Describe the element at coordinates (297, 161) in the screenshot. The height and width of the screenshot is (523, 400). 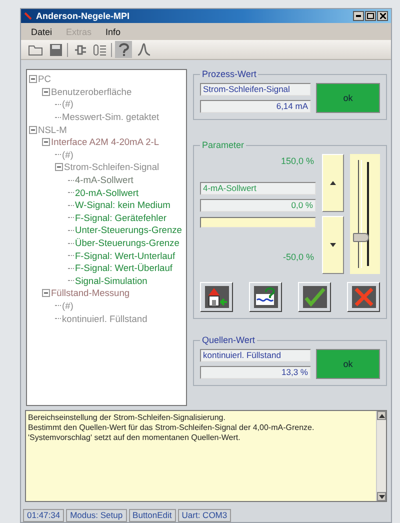
I see `max-value: 150,0 %` at that location.